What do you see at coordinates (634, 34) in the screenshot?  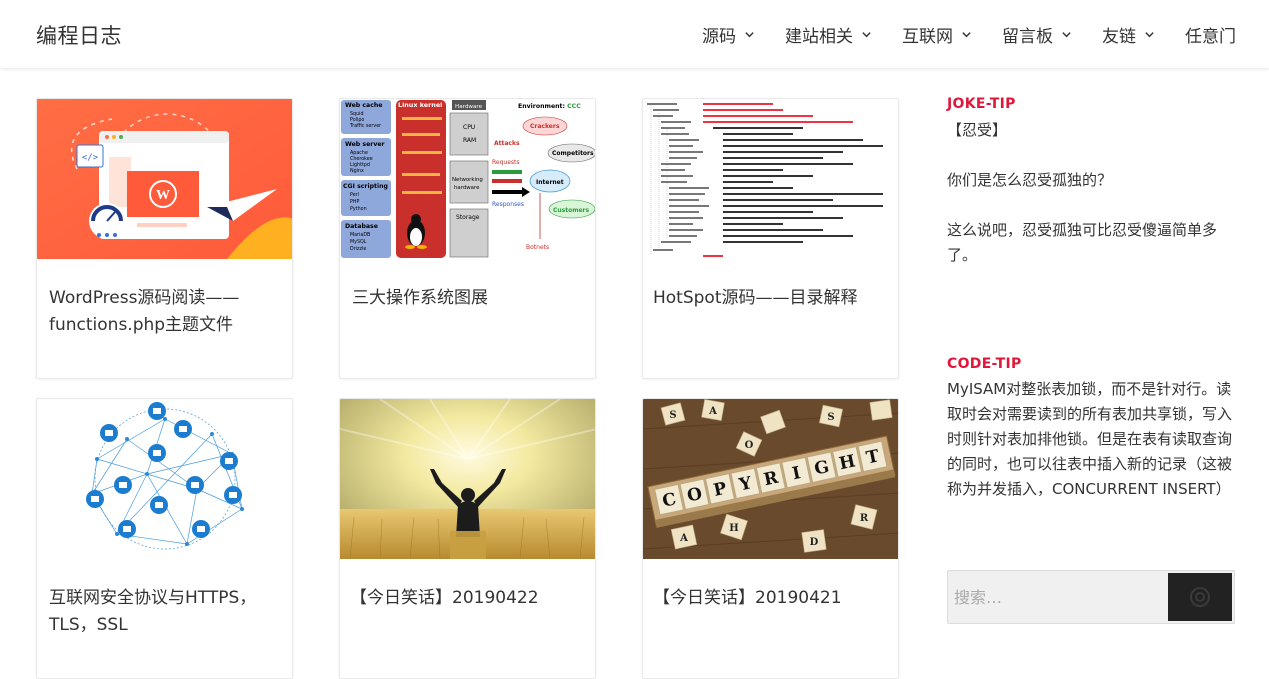 I see `site-header: 编程日志 源码 建站相关 互联网 留言板 友链 任意门` at bounding box center [634, 34].